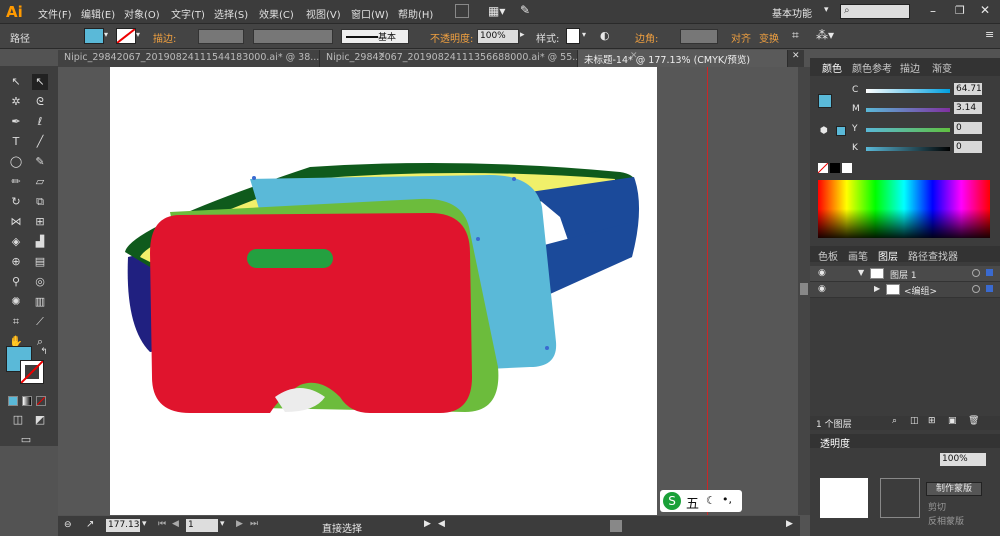  Describe the element at coordinates (933, 255) in the screenshot. I see `tab-pathfinder: 路径查找器` at that location.